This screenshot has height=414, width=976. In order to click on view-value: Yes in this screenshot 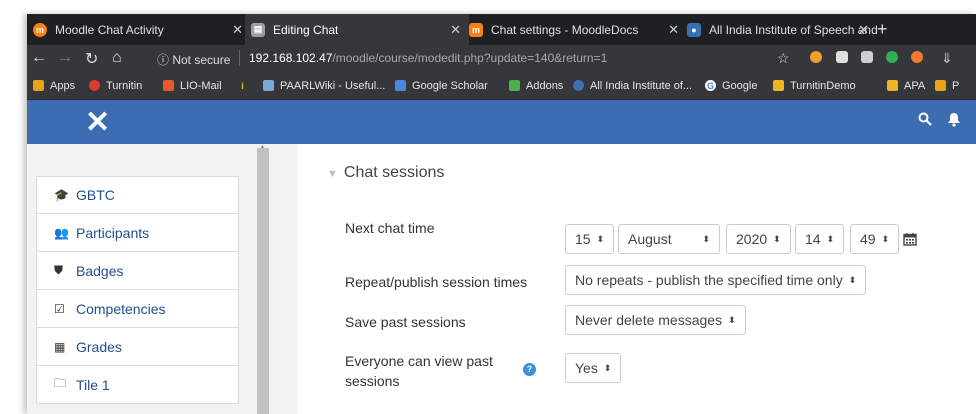, I will do `click(586, 368)`.